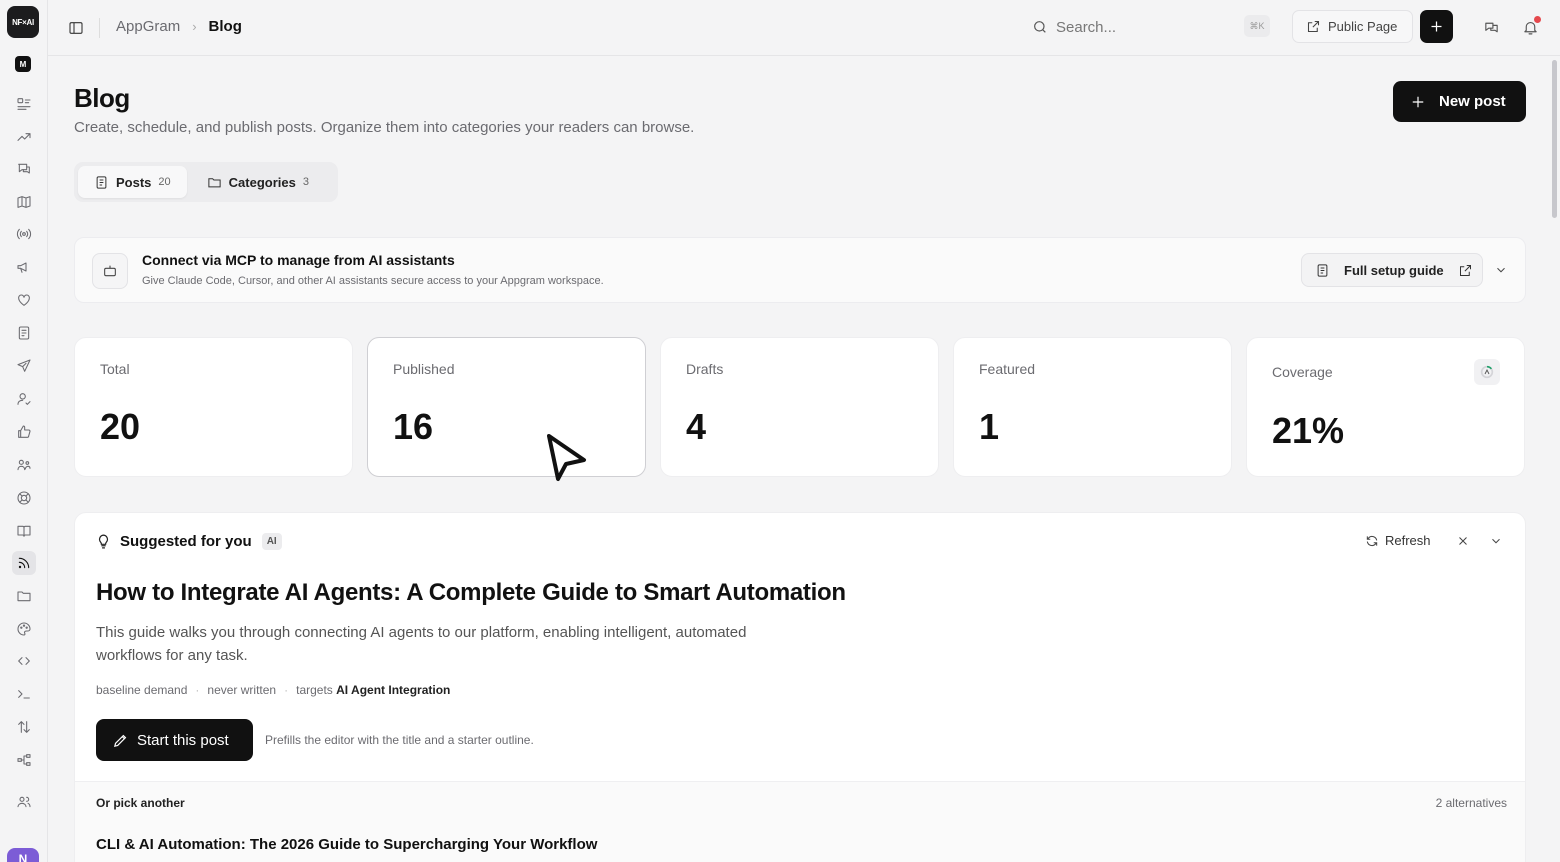 The width and height of the screenshot is (1560, 862). I want to click on sidebar-toggle-icon, so click(76, 28).